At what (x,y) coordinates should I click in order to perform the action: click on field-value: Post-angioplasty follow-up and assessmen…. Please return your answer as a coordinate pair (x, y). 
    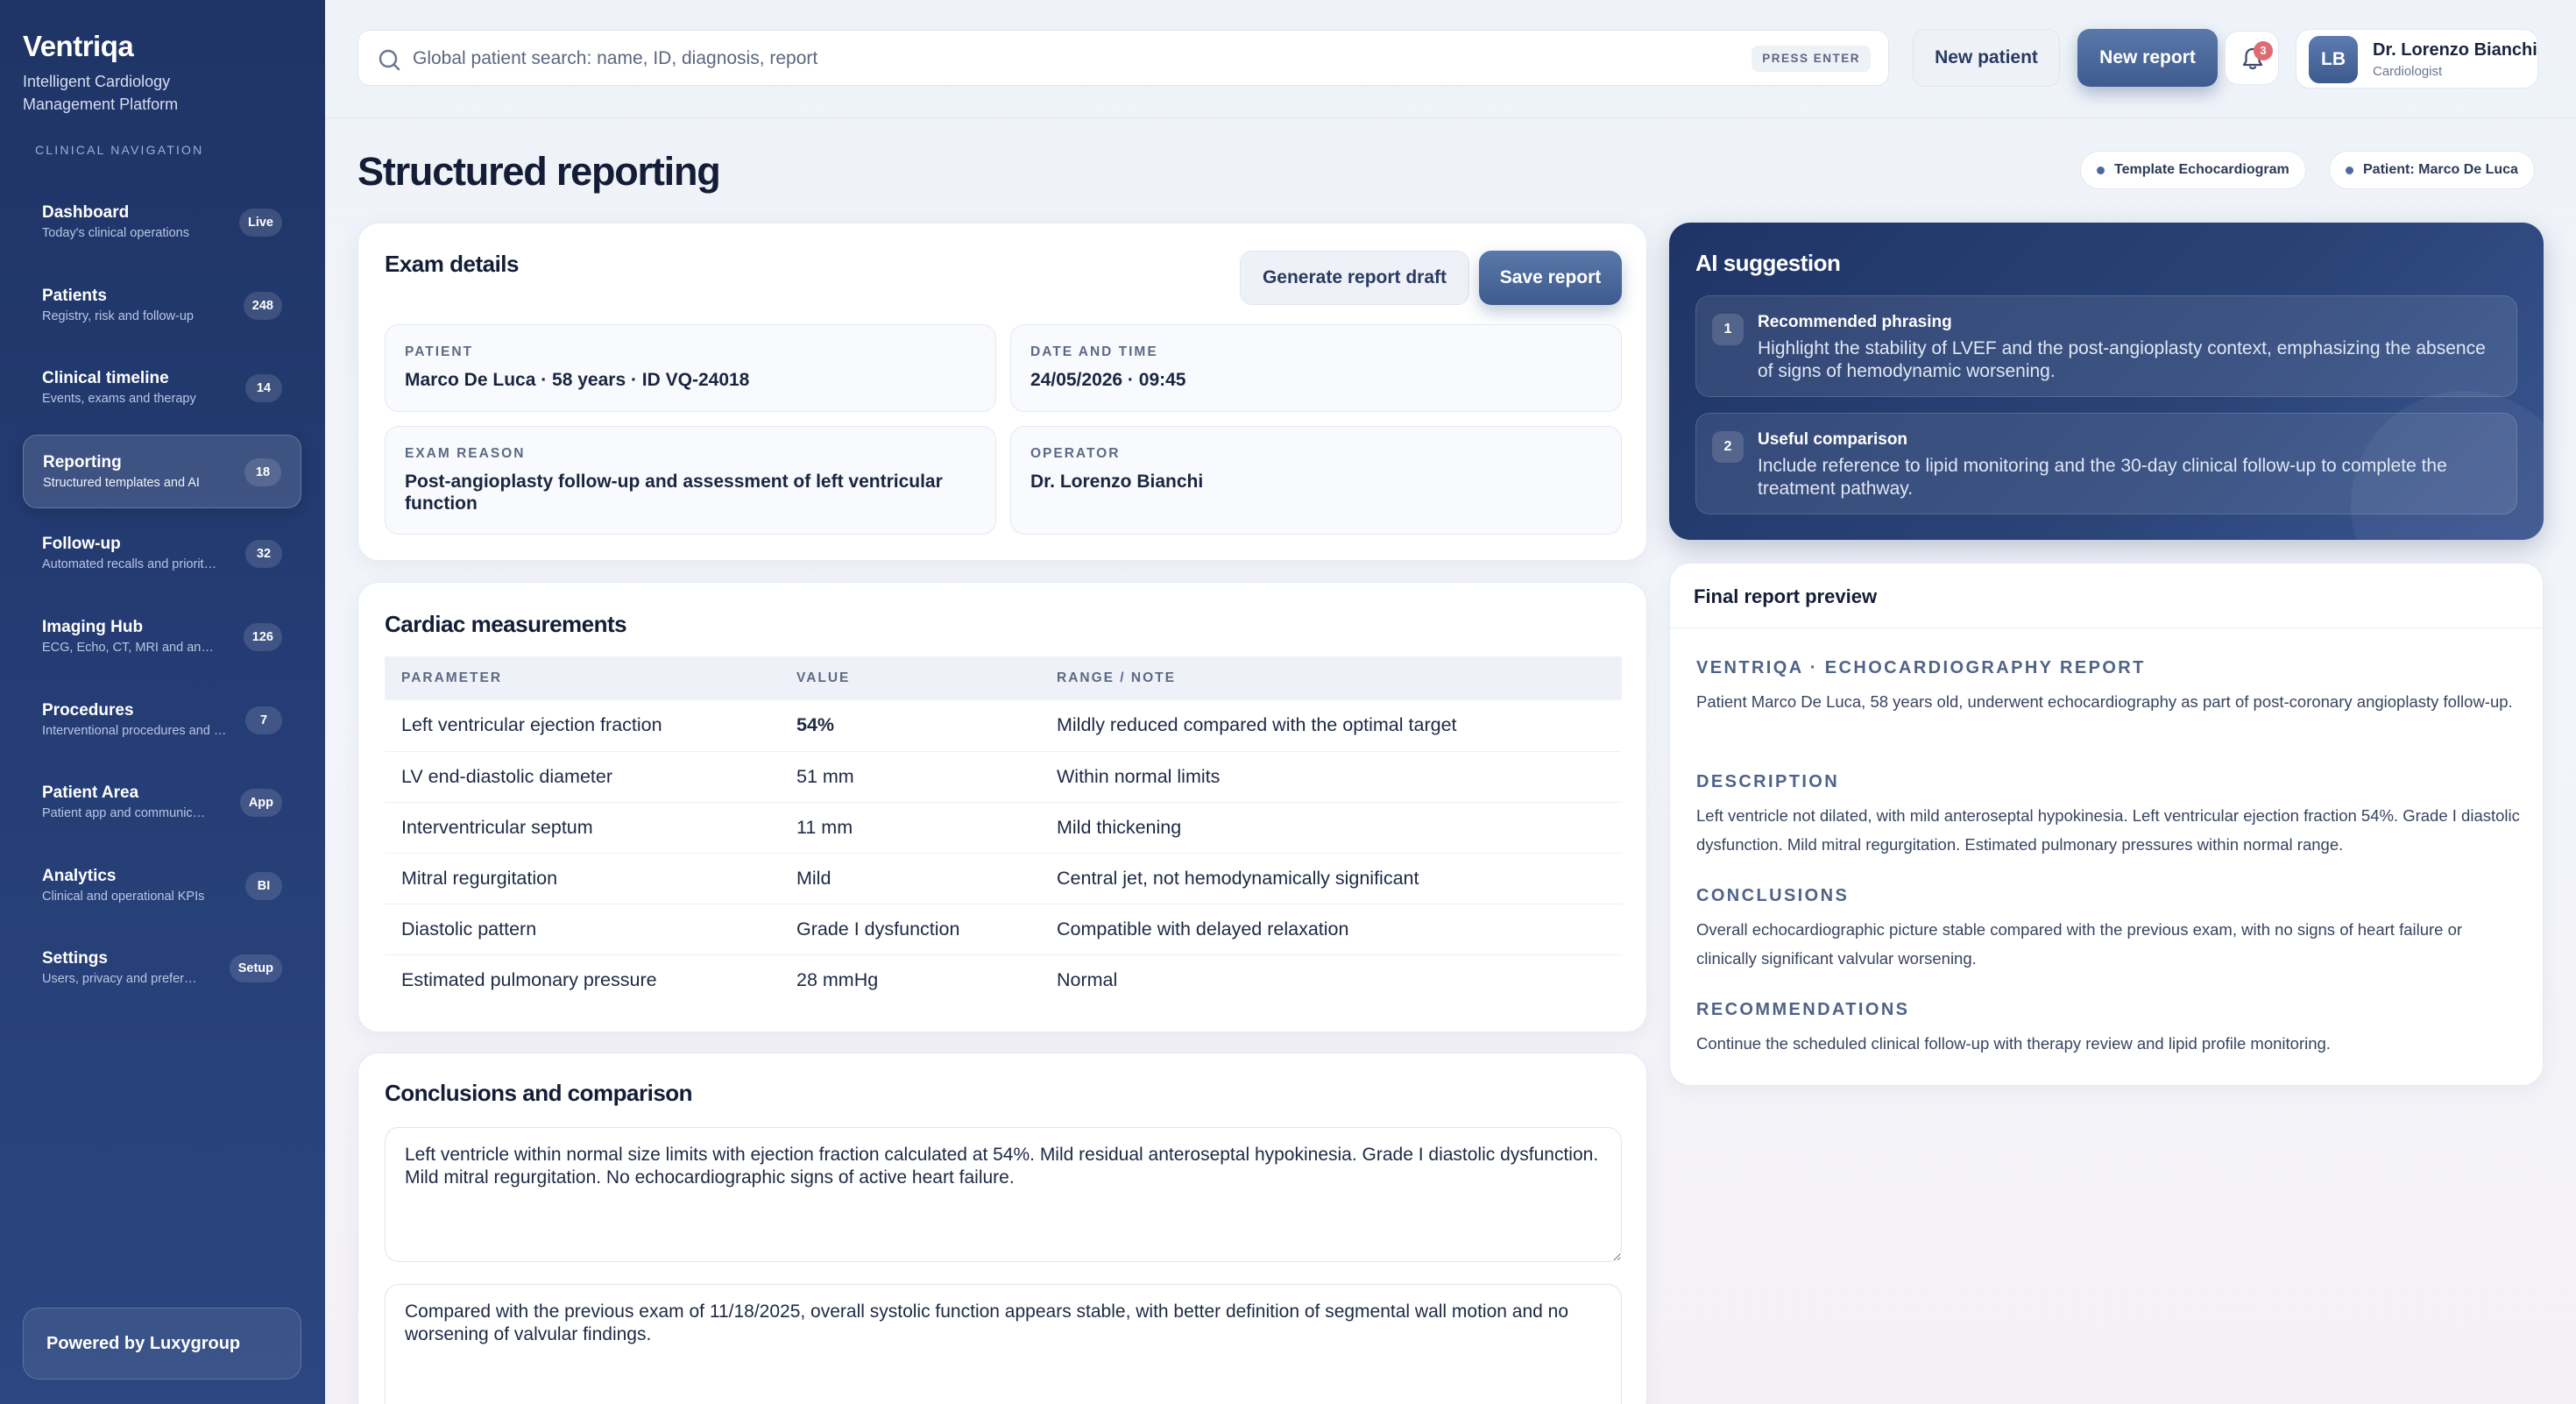
    Looking at the image, I should click on (674, 493).